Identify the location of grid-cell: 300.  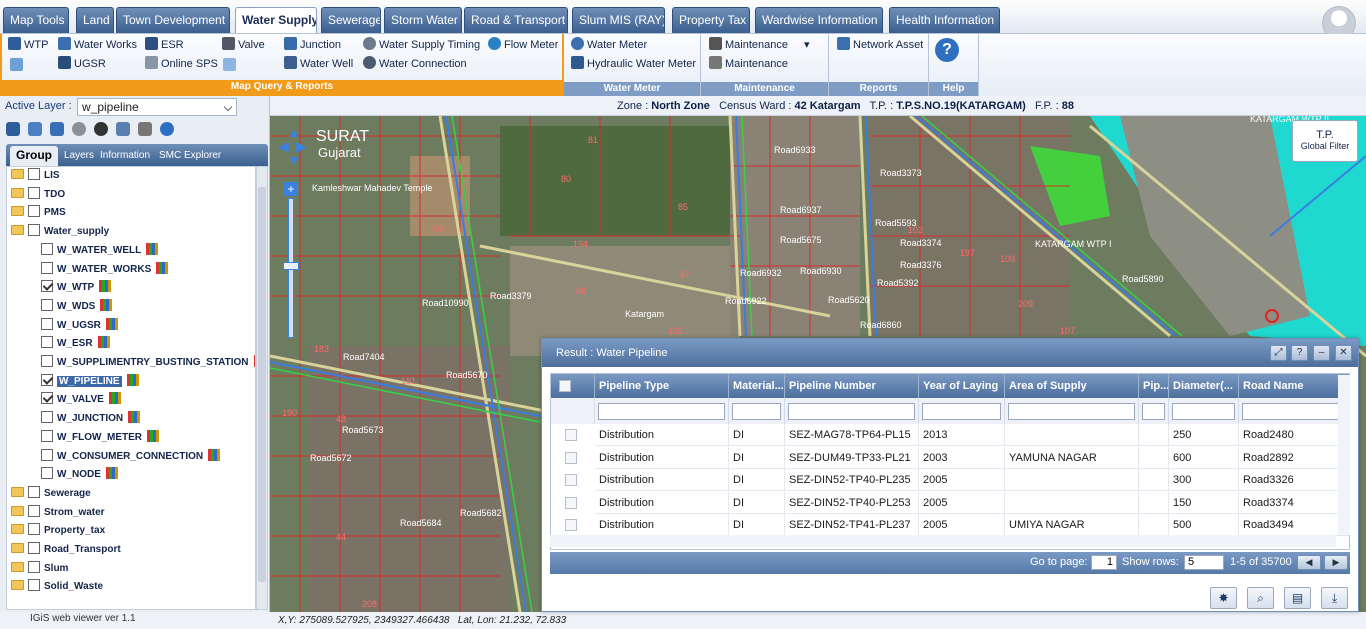
(1204, 480).